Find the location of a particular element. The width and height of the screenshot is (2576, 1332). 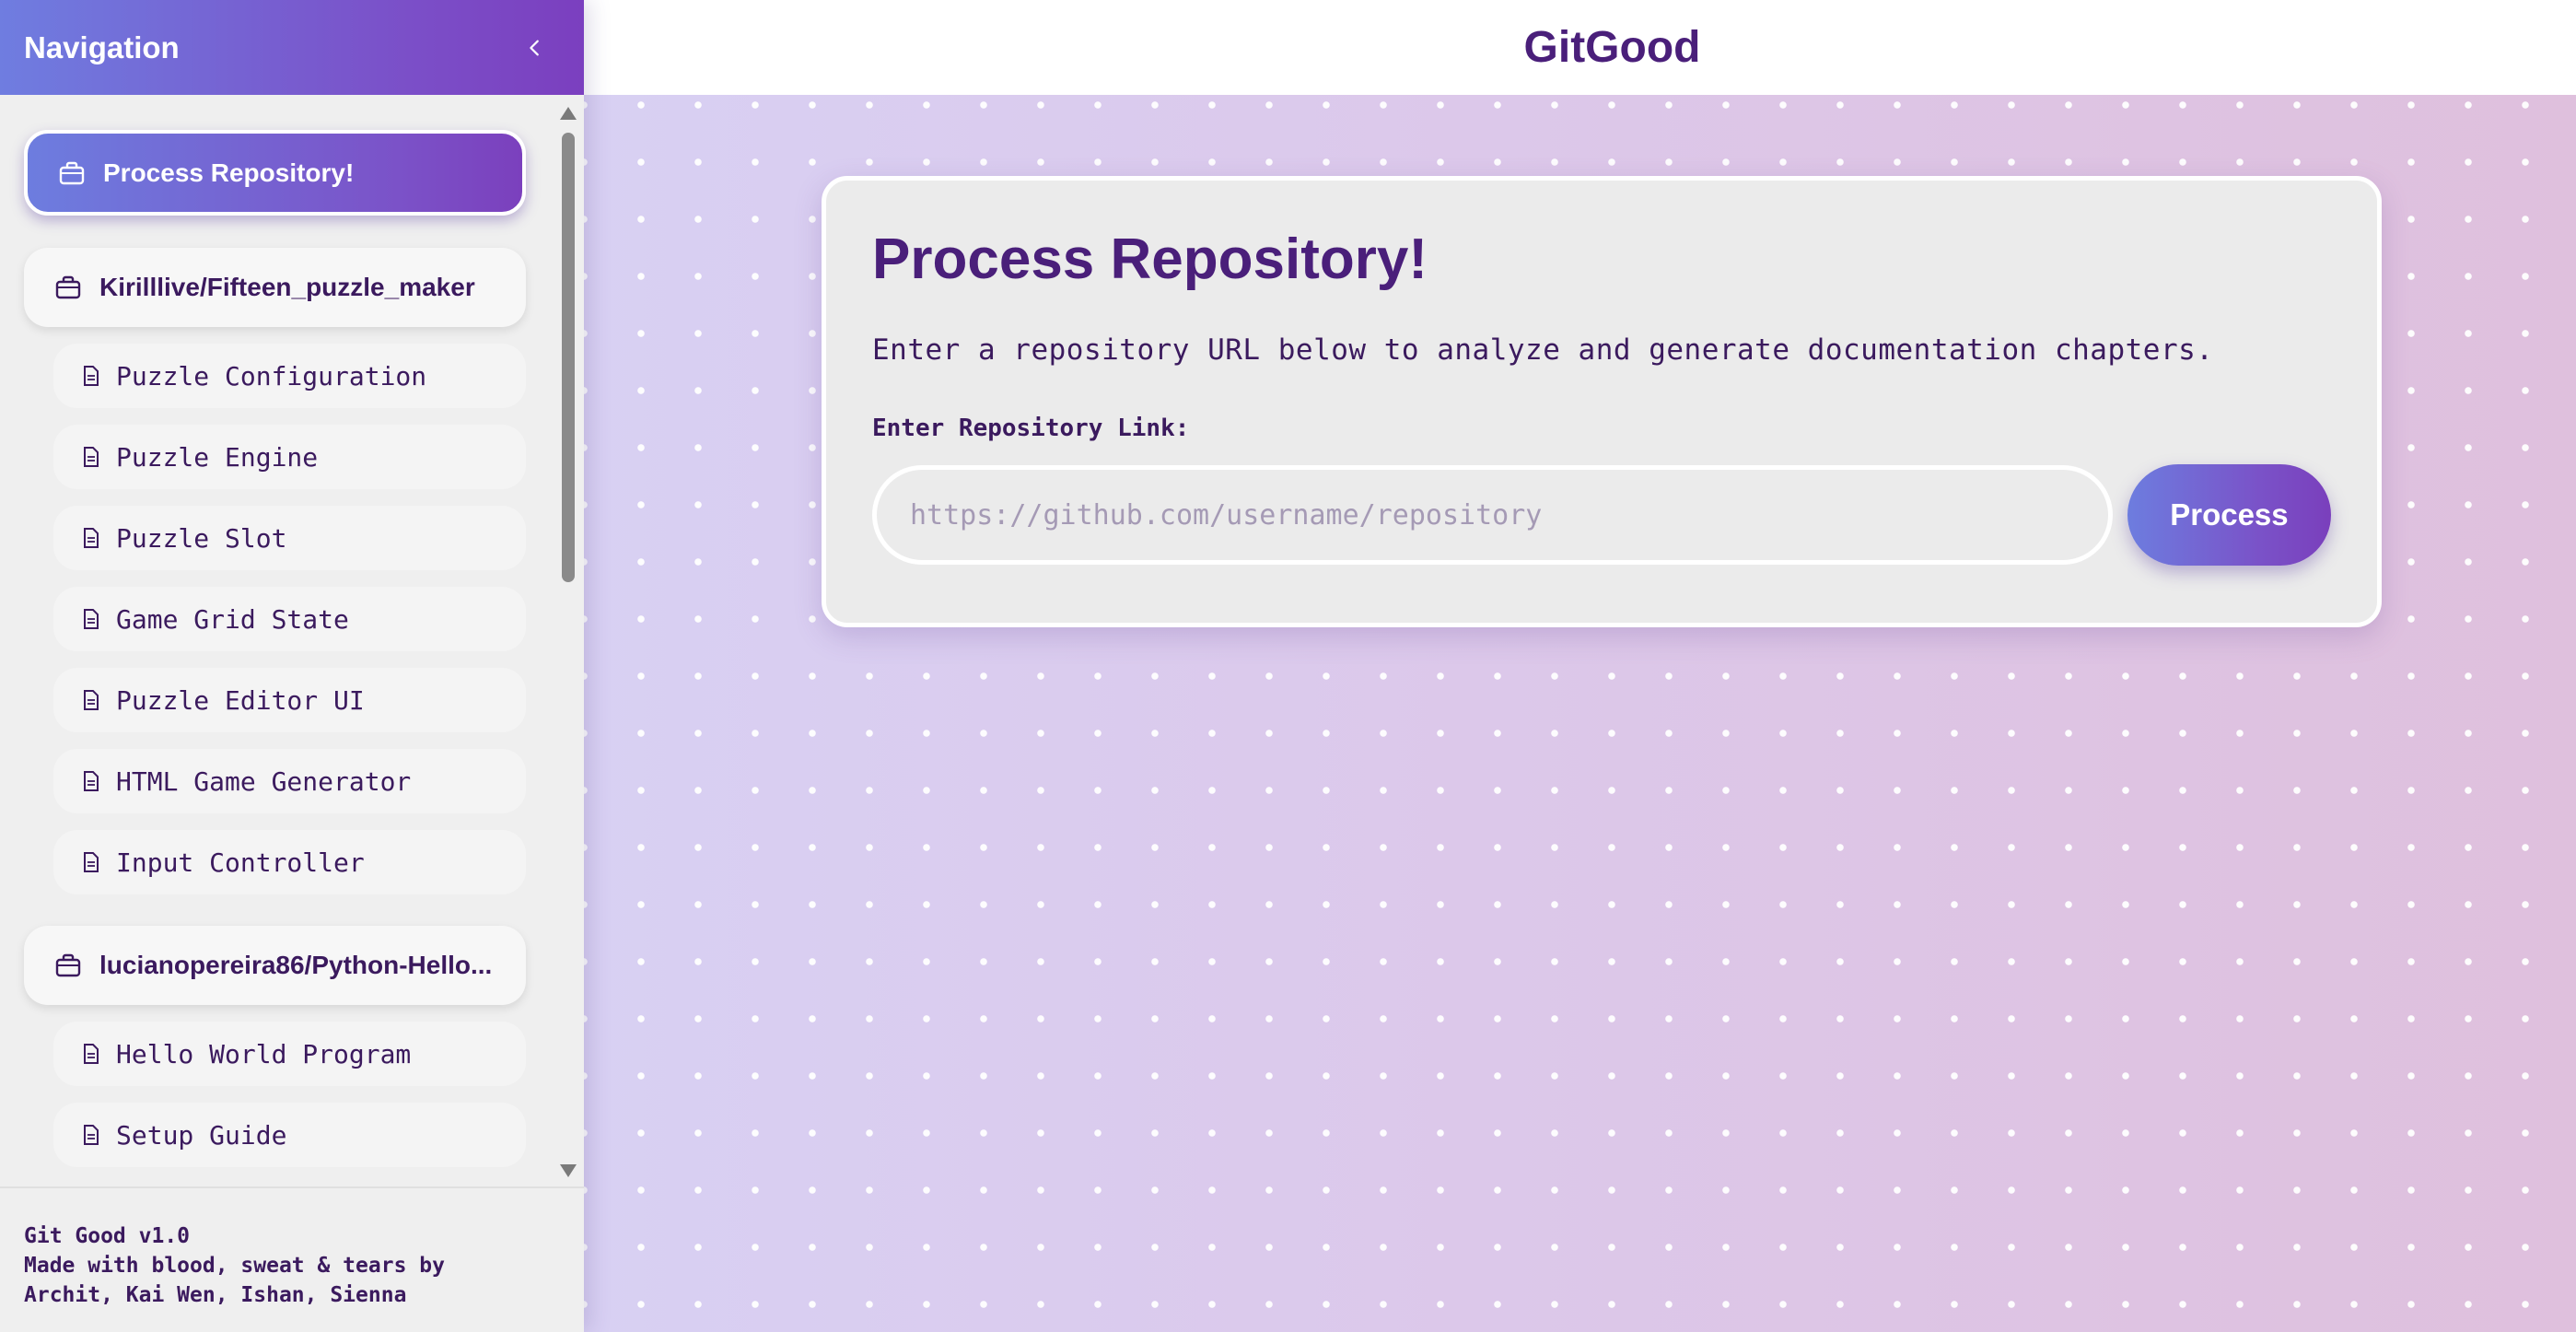

chevron-left-icon is located at coordinates (534, 47).